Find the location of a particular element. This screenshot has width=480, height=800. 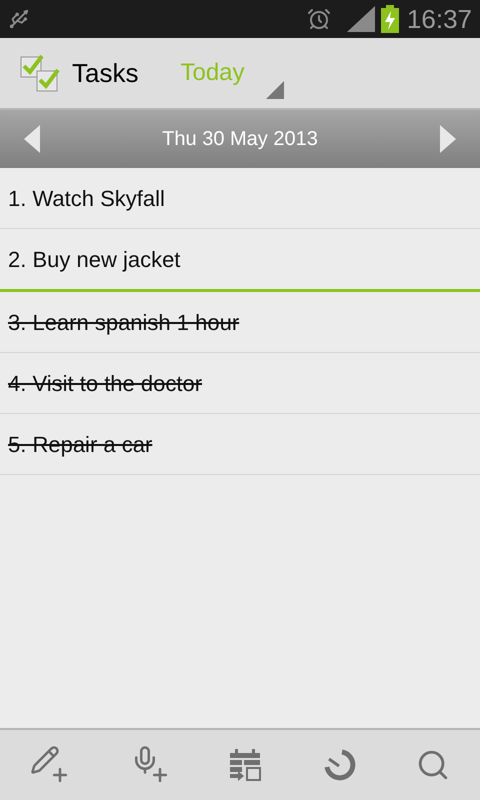

task-item: 4. Visit to the doctor is located at coordinates (240, 383).